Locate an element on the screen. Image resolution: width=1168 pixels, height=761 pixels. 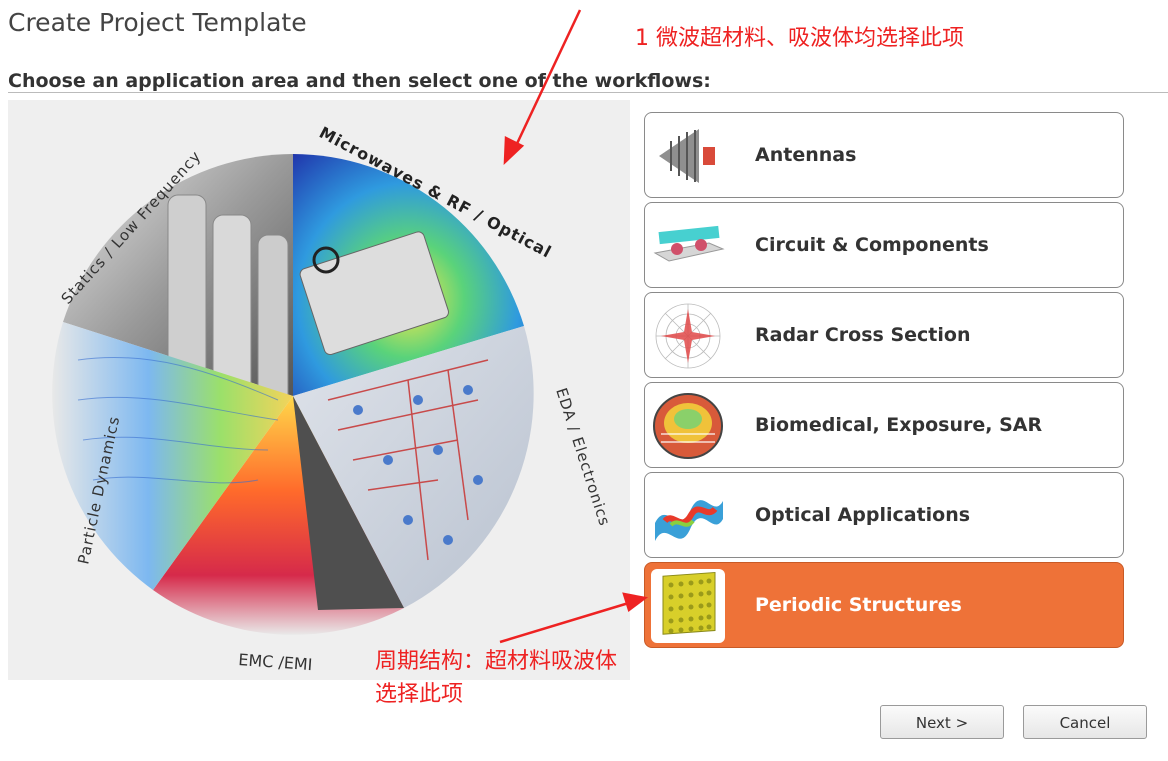
annotation-note-2: 周期结构：超材料吸波体 选择此项 is located at coordinates (496, 678).